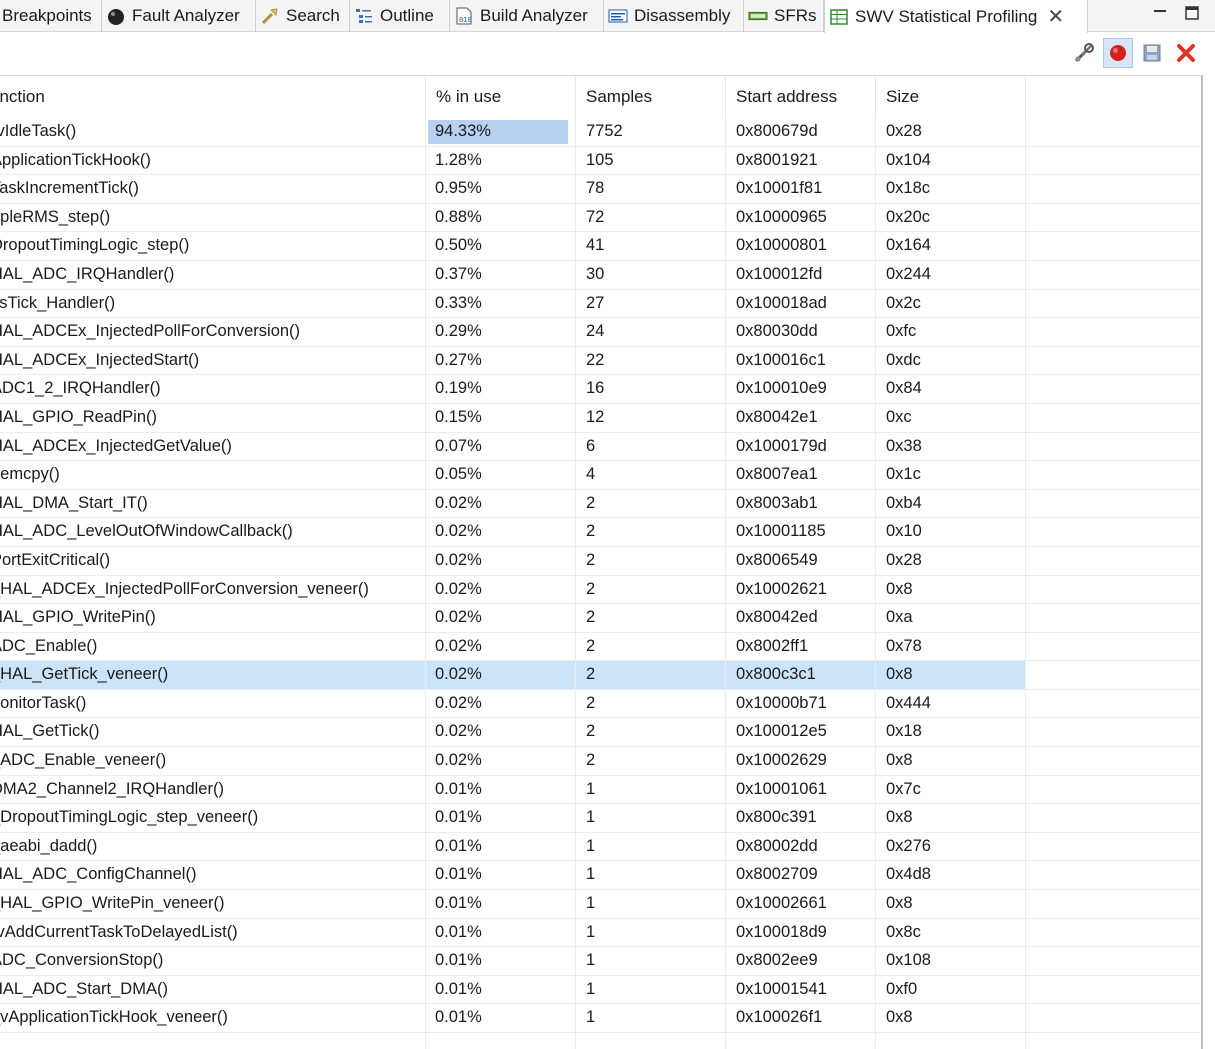 The width and height of the screenshot is (1215, 1049). What do you see at coordinates (458, 474) in the screenshot?
I see `percent-text: 0.05%` at bounding box center [458, 474].